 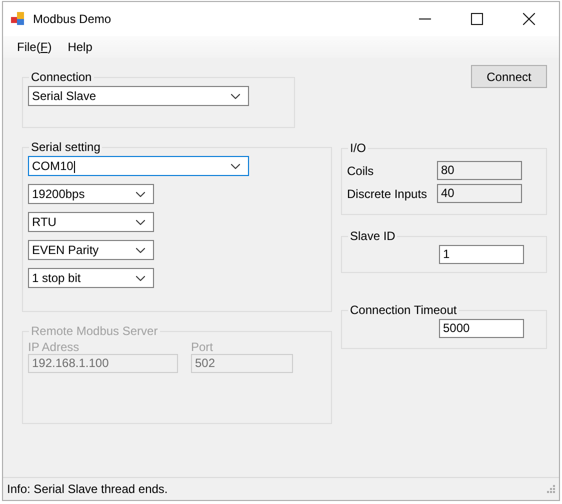 What do you see at coordinates (91, 222) in the screenshot?
I see `dropdown: RTU` at bounding box center [91, 222].